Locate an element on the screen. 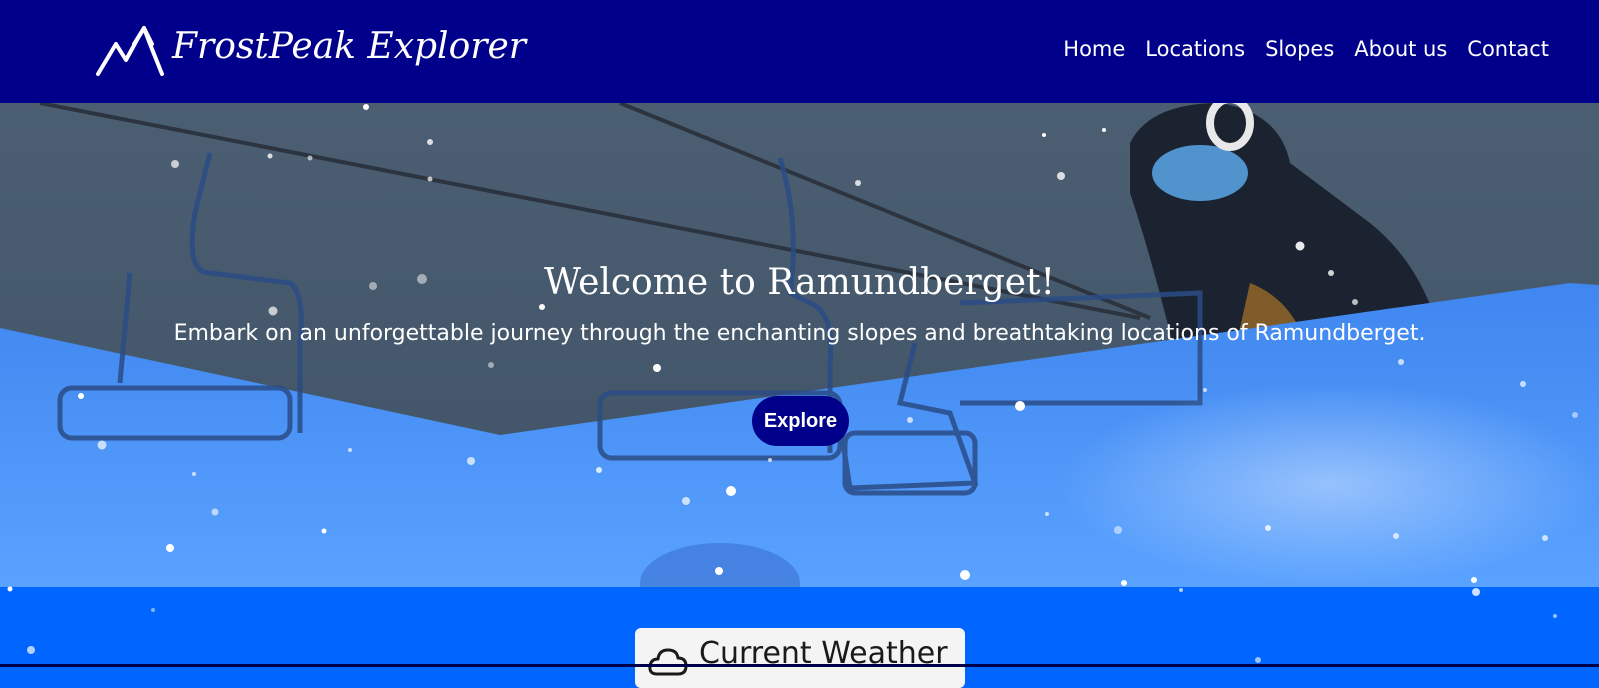  site-logo: FrostPeak Explorer is located at coordinates (310, 50).